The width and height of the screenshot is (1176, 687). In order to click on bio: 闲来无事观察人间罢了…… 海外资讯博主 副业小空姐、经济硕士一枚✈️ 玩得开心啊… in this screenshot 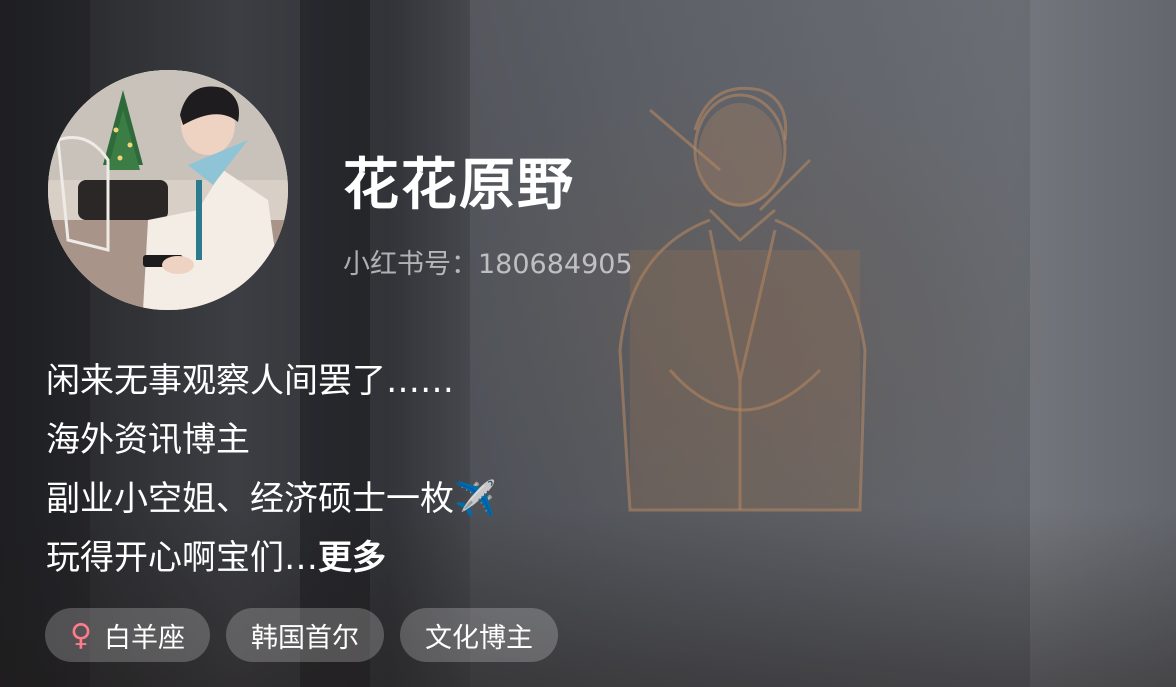, I will do `click(271, 470)`.